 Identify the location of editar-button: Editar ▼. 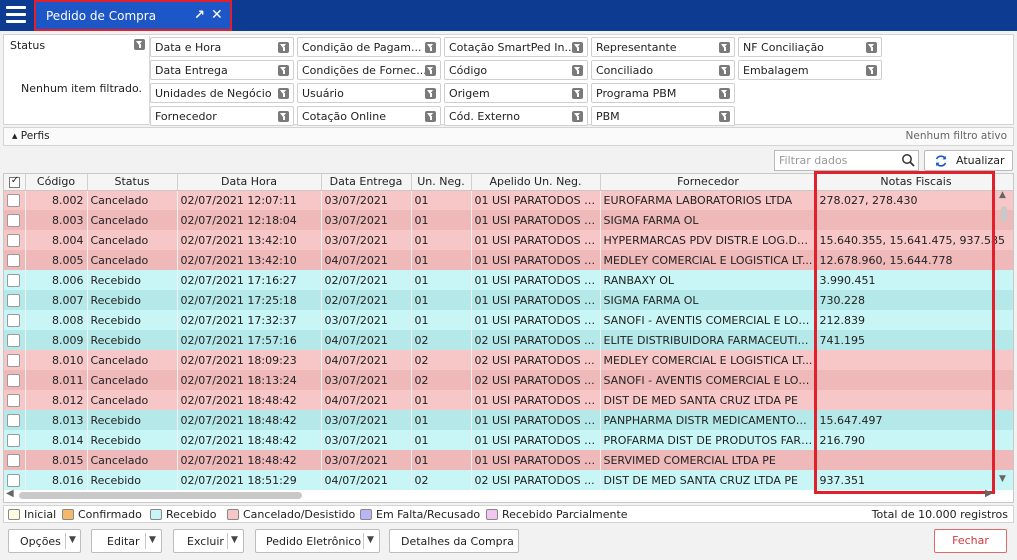
(126, 541).